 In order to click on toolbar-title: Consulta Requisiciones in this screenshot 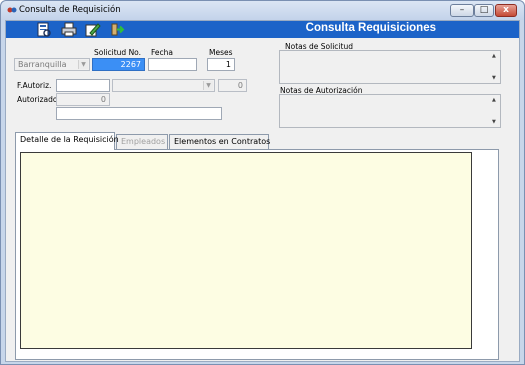, I will do `click(370, 28)`.